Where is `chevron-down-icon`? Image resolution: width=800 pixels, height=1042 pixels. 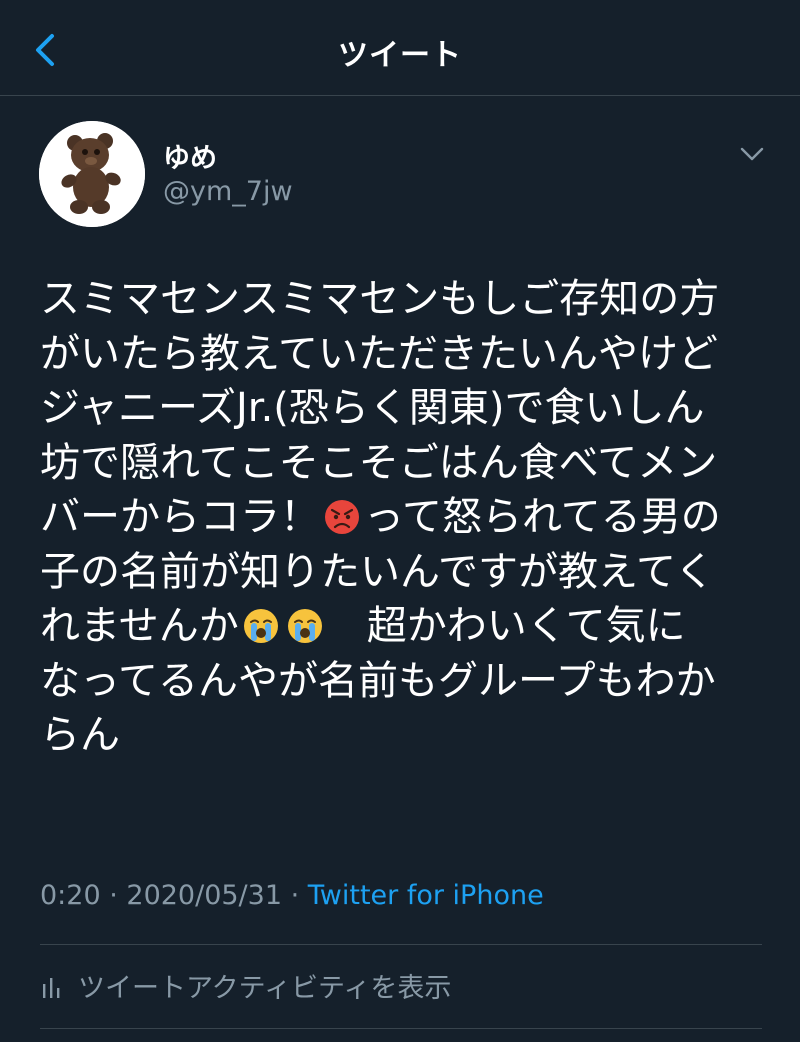 chevron-down-icon is located at coordinates (752, 154).